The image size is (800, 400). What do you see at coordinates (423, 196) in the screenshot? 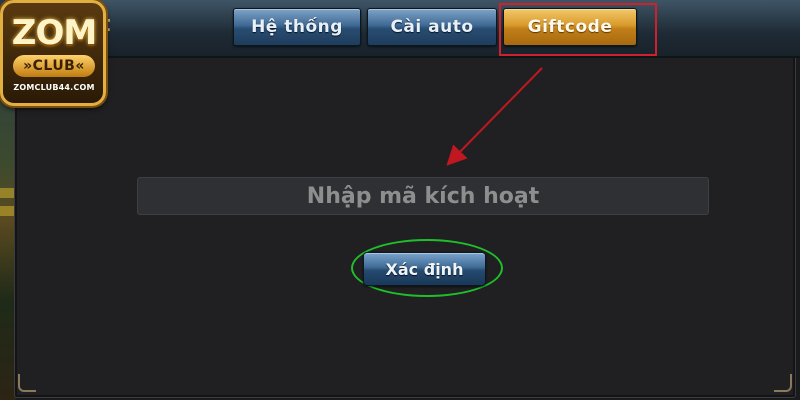
I see `giftcode-input` at bounding box center [423, 196].